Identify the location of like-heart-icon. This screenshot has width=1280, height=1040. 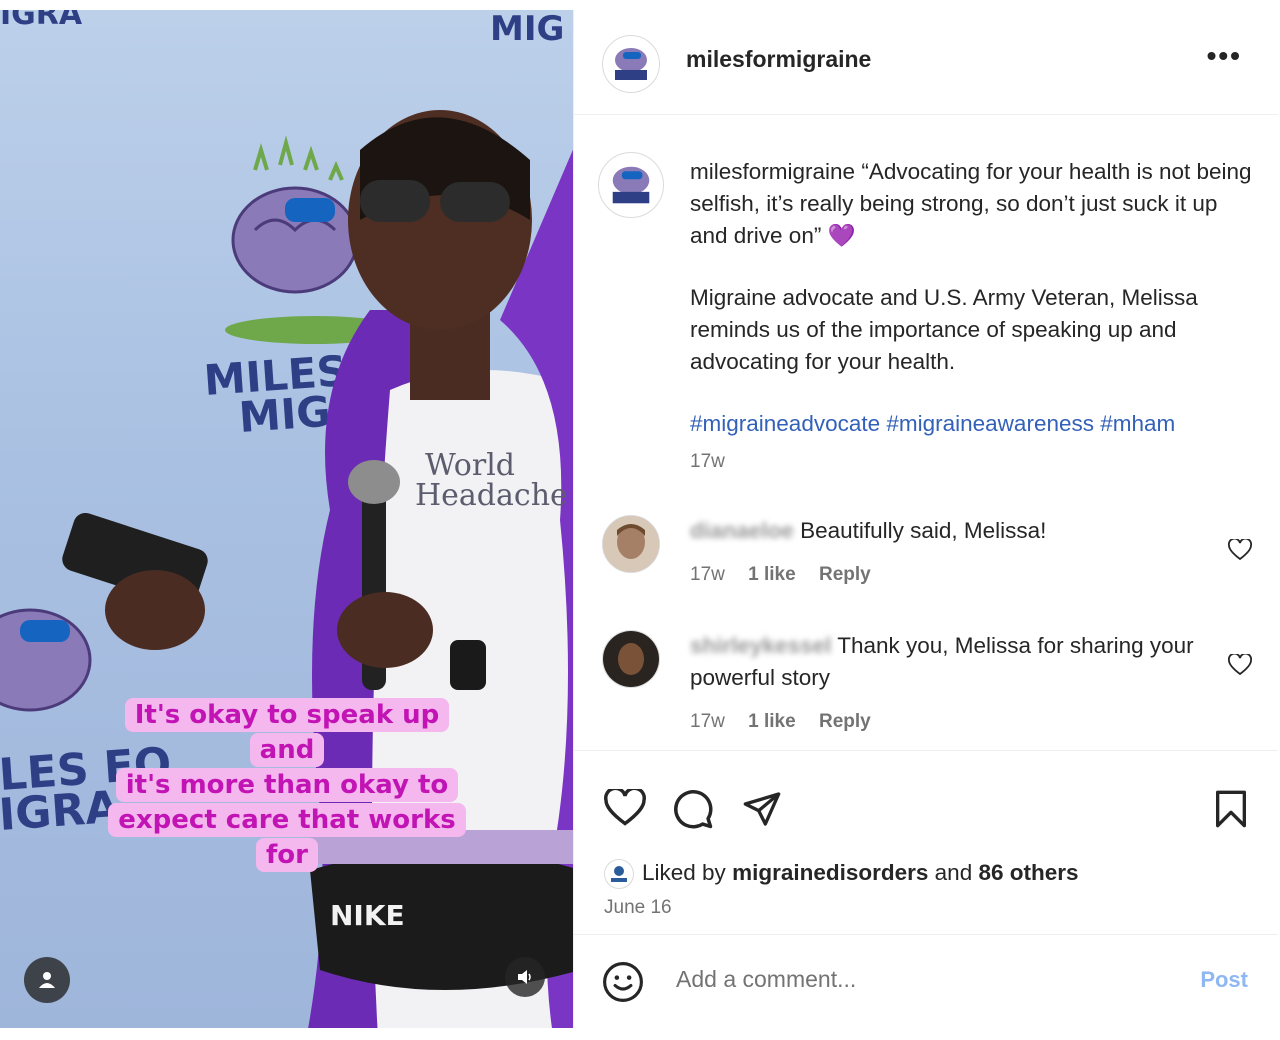
(625, 808).